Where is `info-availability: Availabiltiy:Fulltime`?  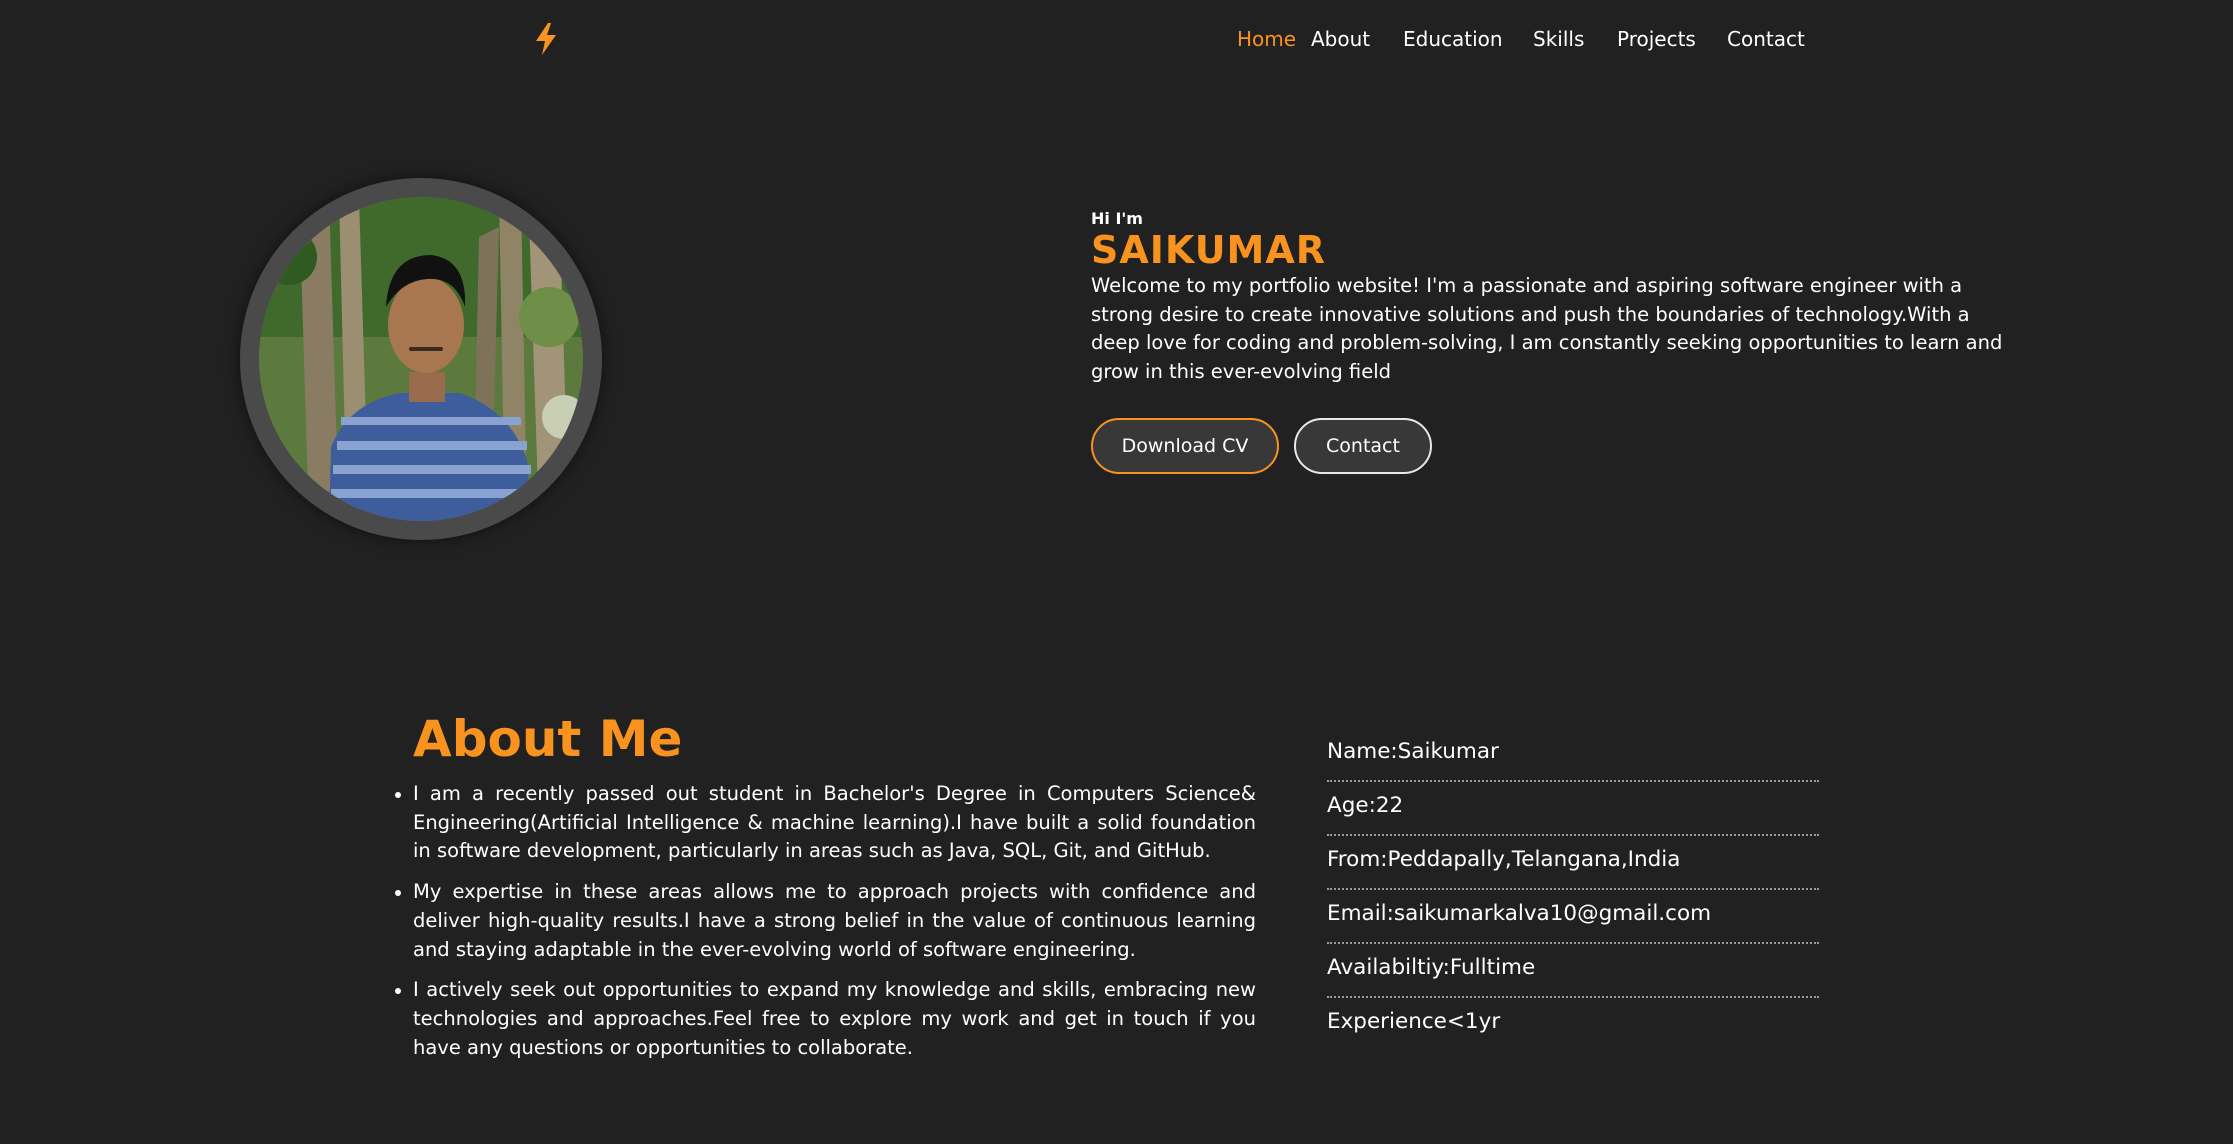
info-availability: Availabiltiy:Fulltime is located at coordinates (1573, 971).